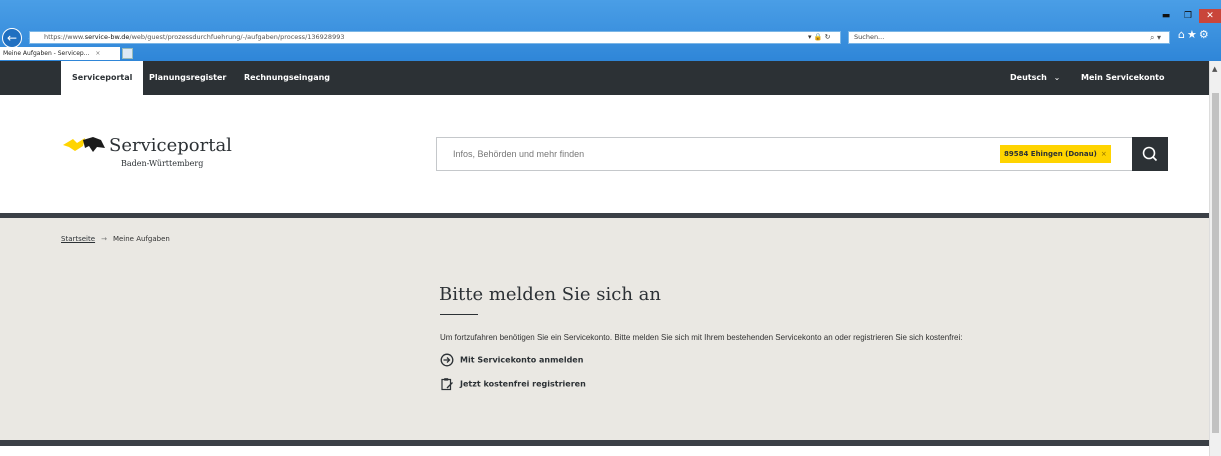 This screenshot has height=456, width=1221. Describe the element at coordinates (1028, 77) in the screenshot. I see `language-label: Deutsch` at that location.